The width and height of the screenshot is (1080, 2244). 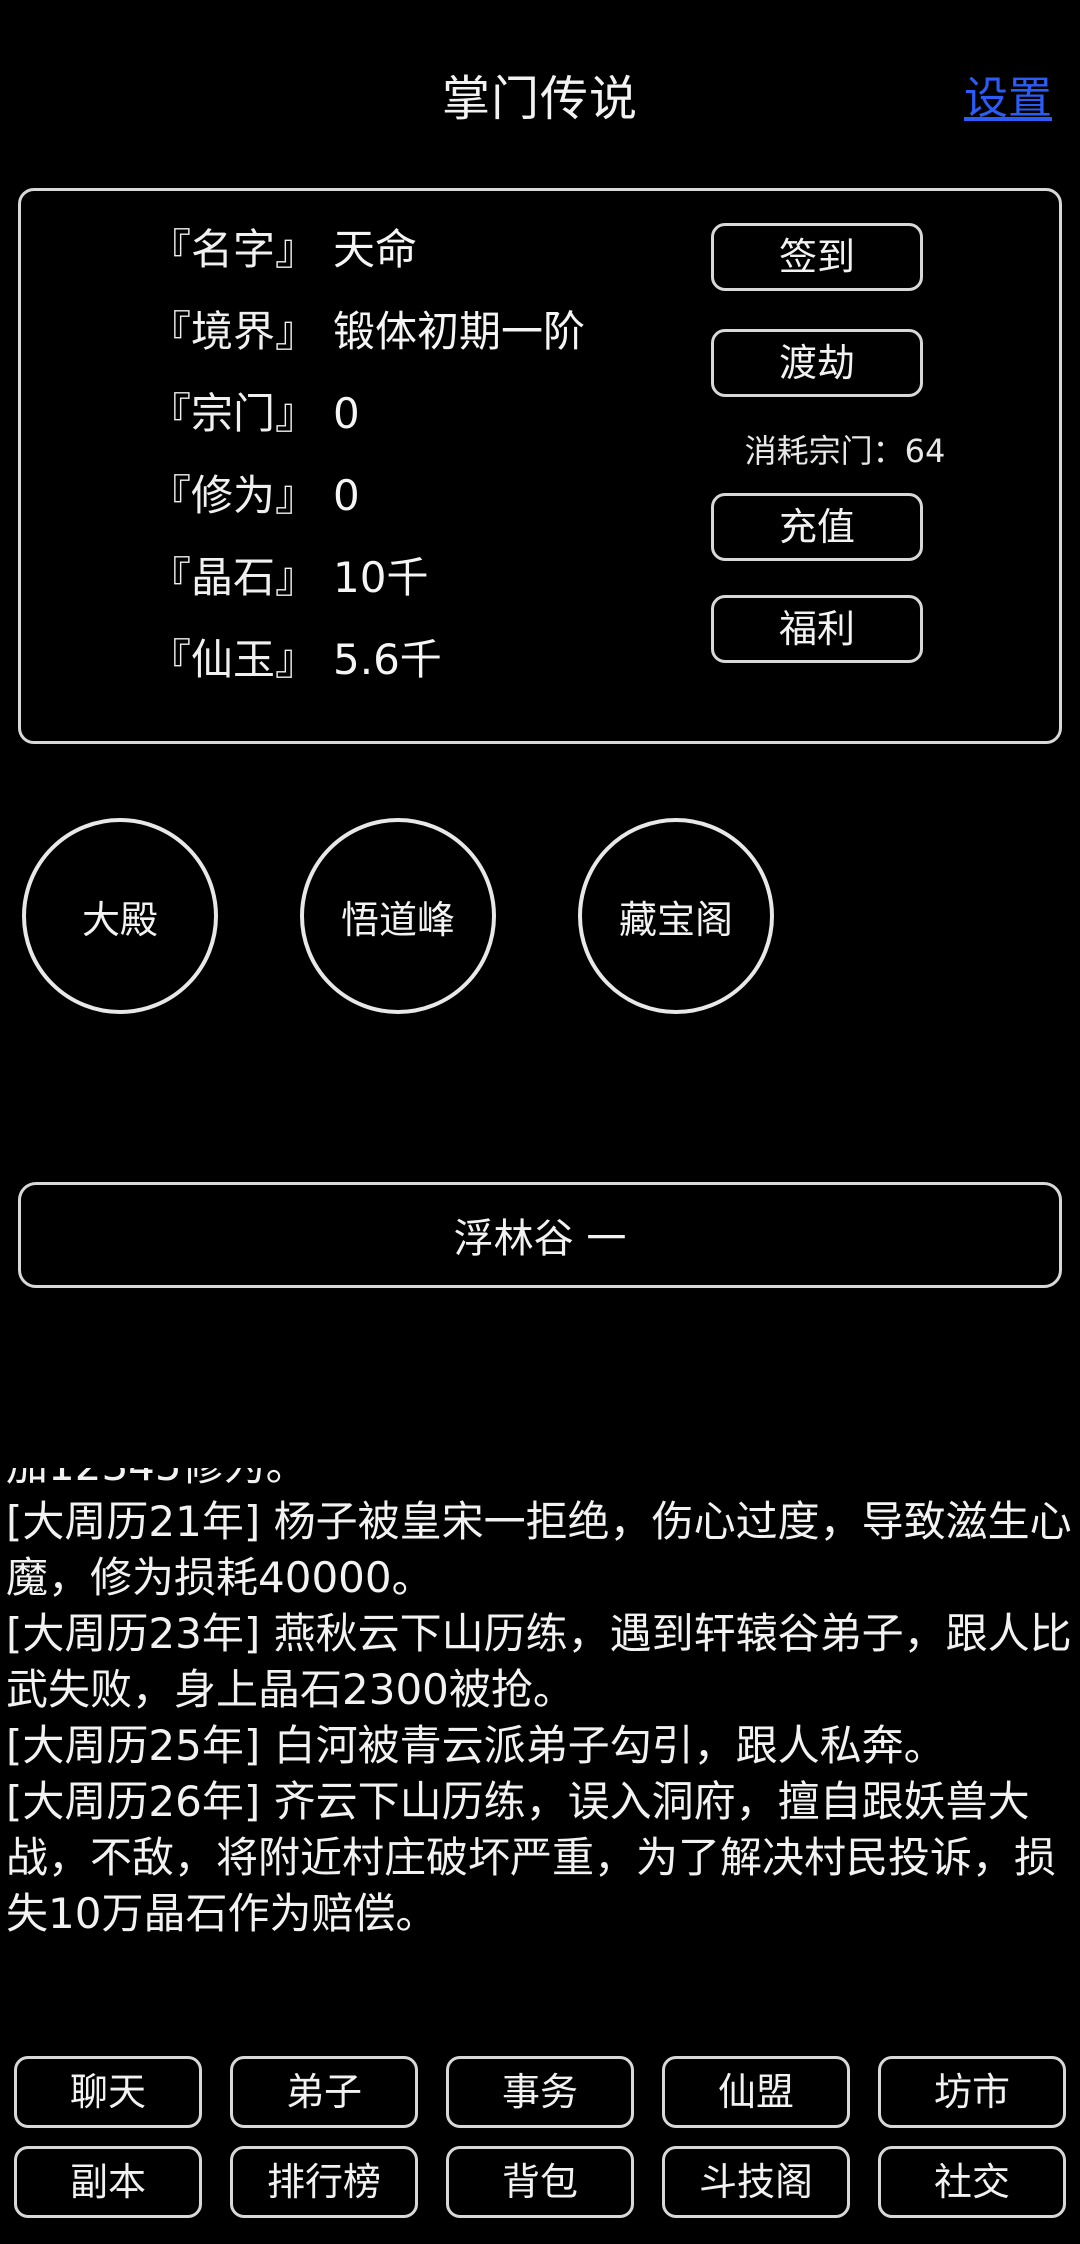 I want to click on recharge-button: 充值, so click(x=817, y=527).